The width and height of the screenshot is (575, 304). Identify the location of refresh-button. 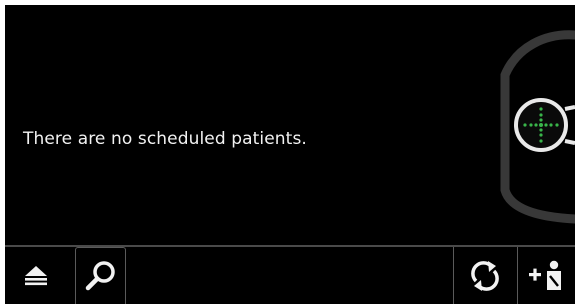
(484, 275).